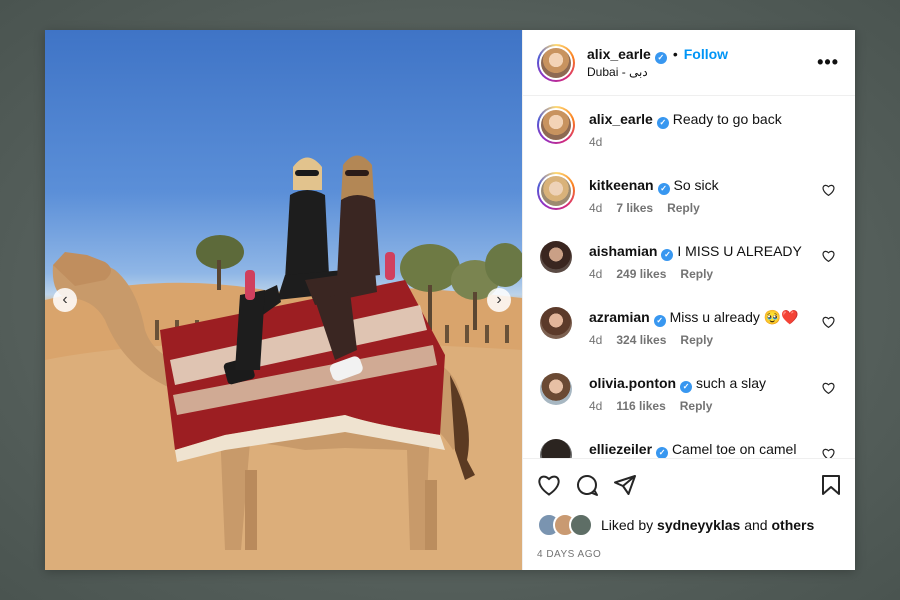 The height and width of the screenshot is (600, 900). What do you see at coordinates (831, 485) in the screenshot?
I see `bookmark-icon` at bounding box center [831, 485].